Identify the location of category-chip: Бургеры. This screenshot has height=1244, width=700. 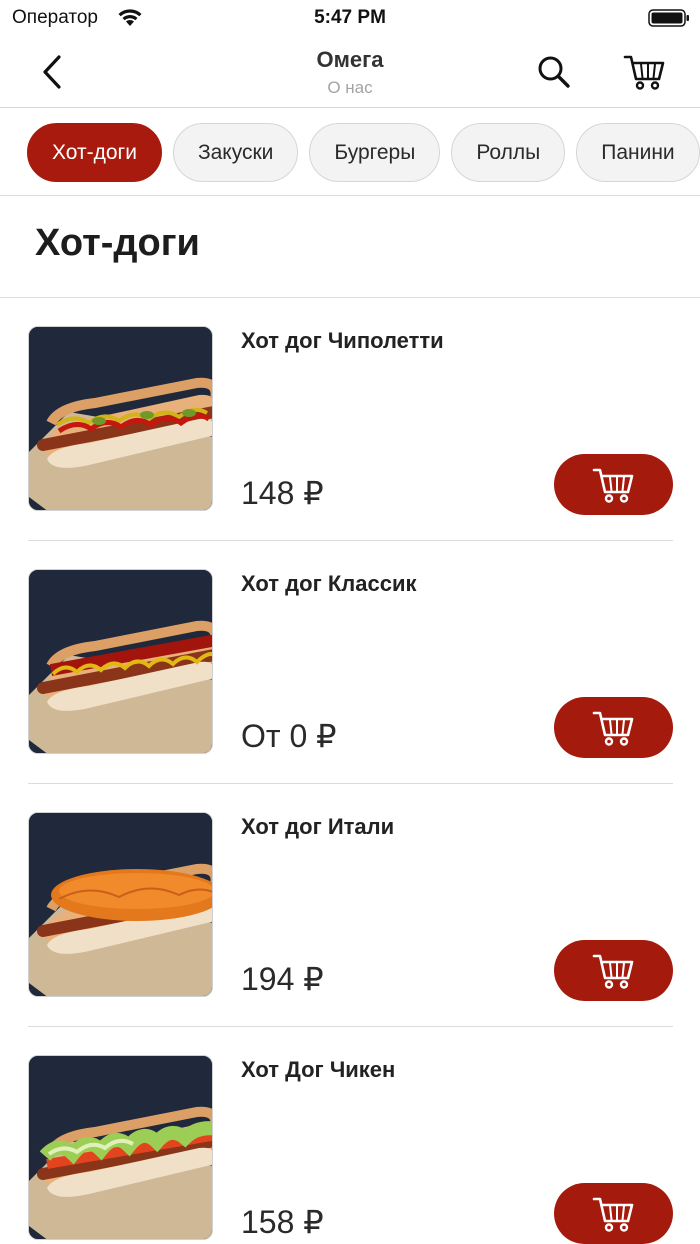
(375, 152).